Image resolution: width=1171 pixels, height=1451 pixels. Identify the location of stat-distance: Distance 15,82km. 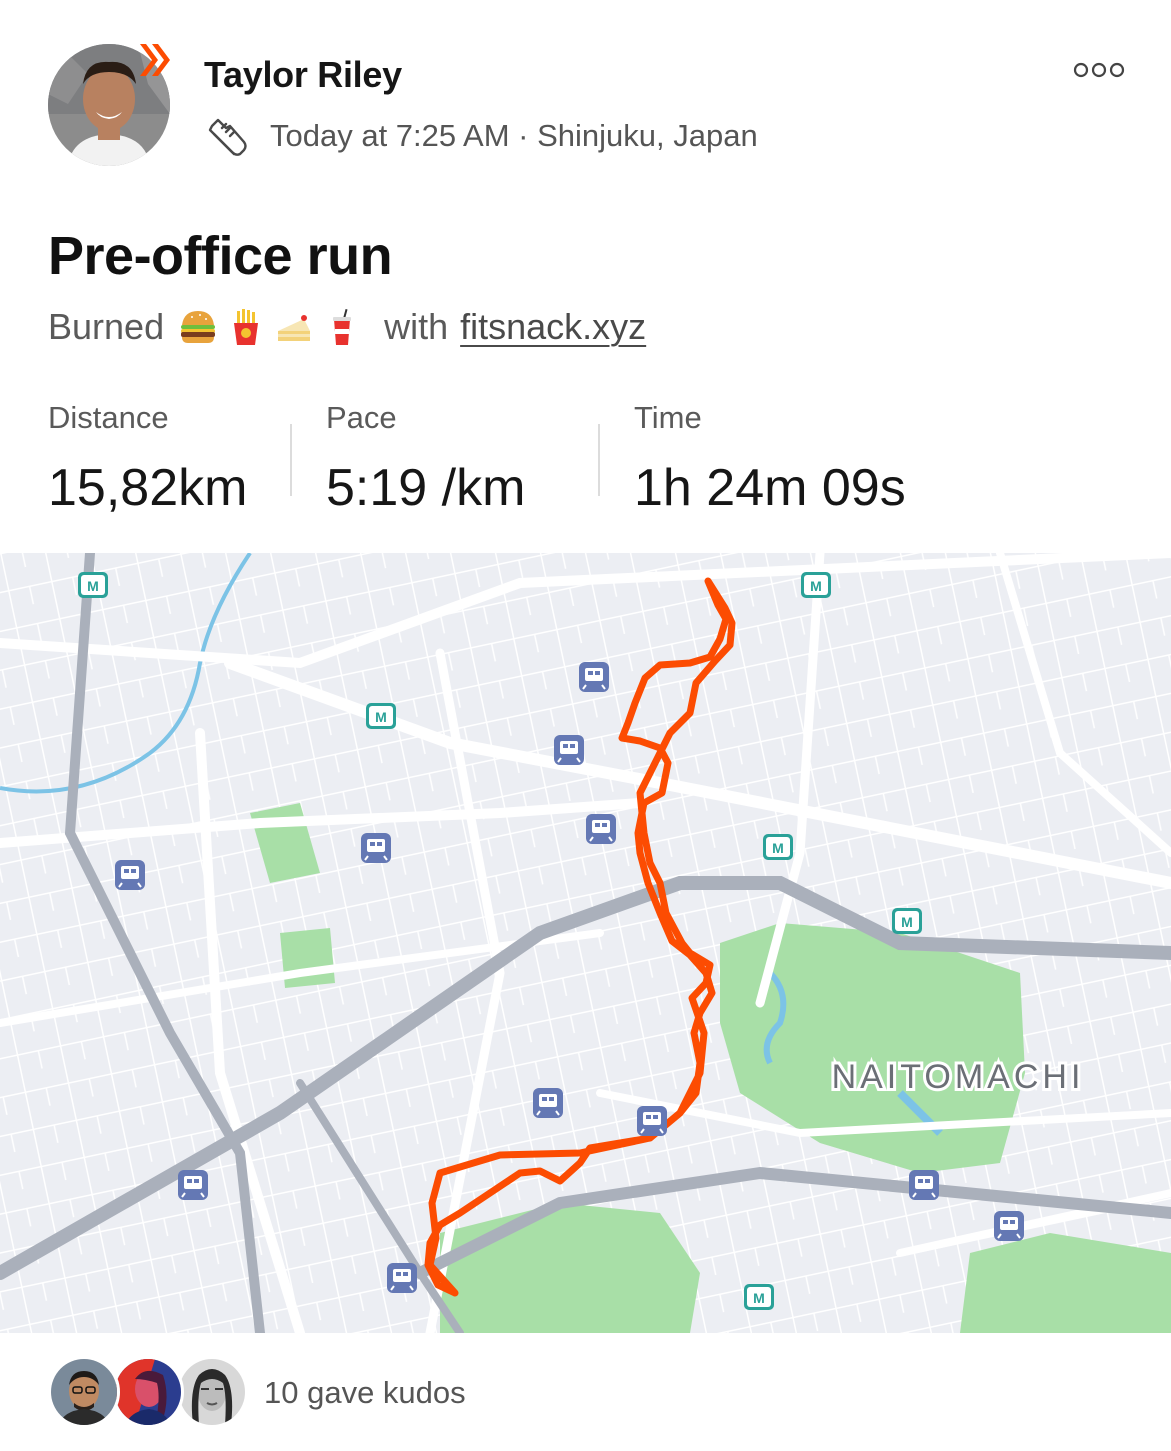
(147, 459).